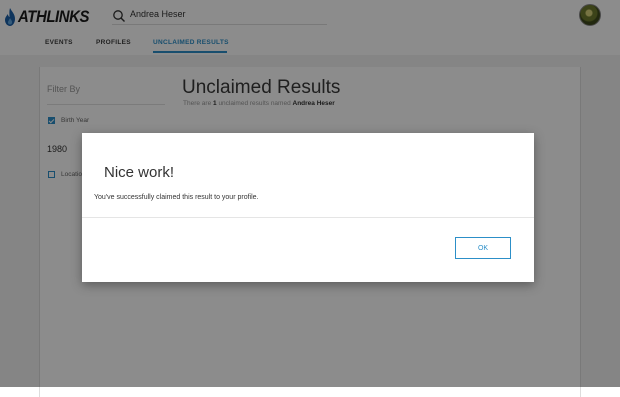  What do you see at coordinates (308, 217) in the screenshot?
I see `dialog-divider` at bounding box center [308, 217].